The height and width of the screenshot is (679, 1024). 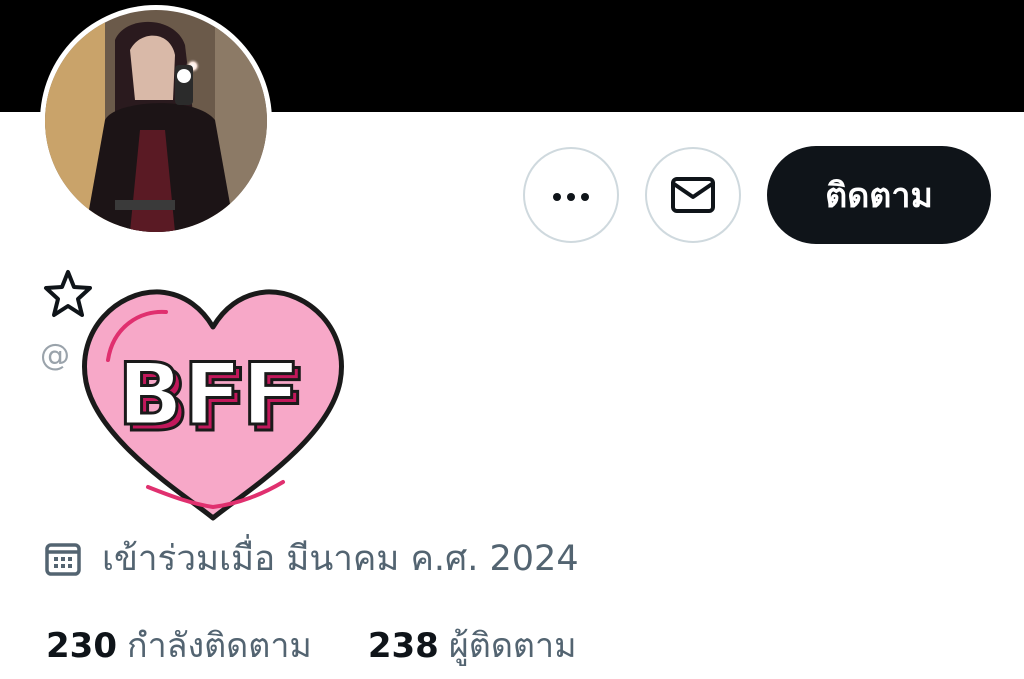 What do you see at coordinates (512, 646) in the screenshot?
I see `followers-label: ผู้ติดตาม` at bounding box center [512, 646].